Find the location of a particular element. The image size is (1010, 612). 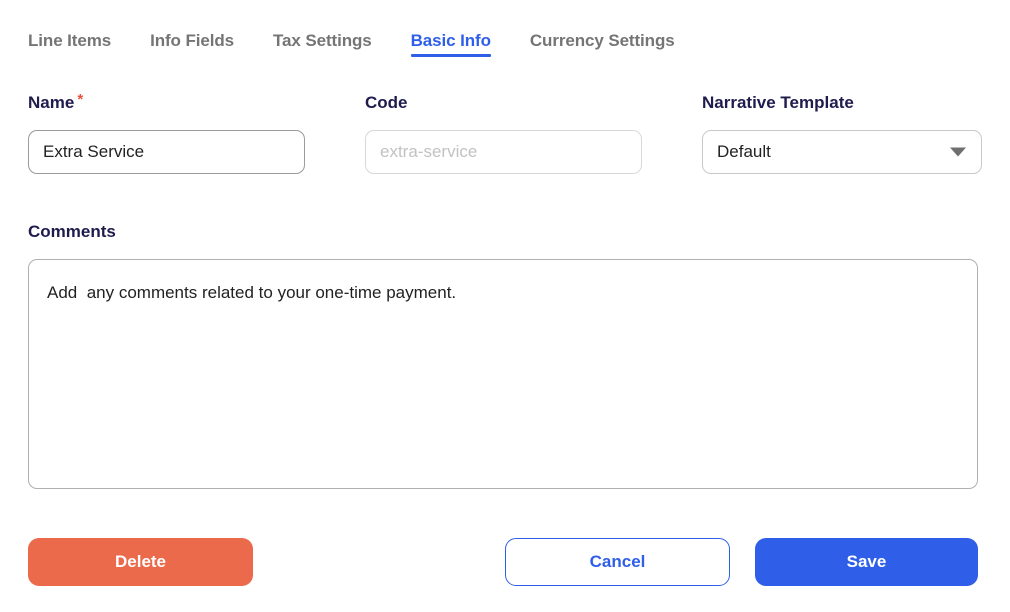

code-field-group: Code is located at coordinates (503, 133).